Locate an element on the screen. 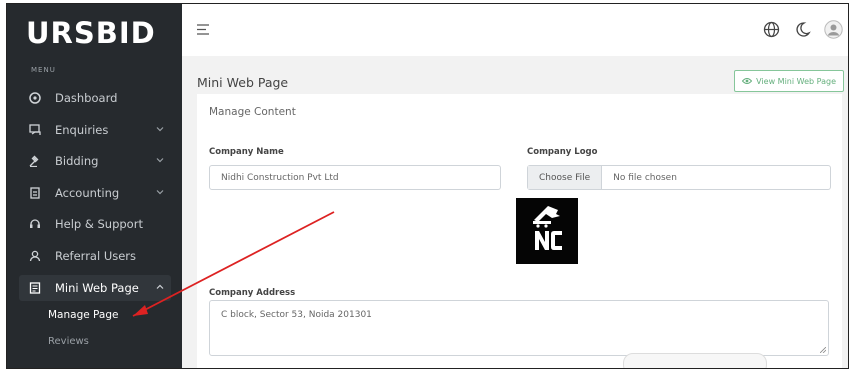 This screenshot has width=852, height=371. sidebar-item-label: Referral Users is located at coordinates (96, 256).